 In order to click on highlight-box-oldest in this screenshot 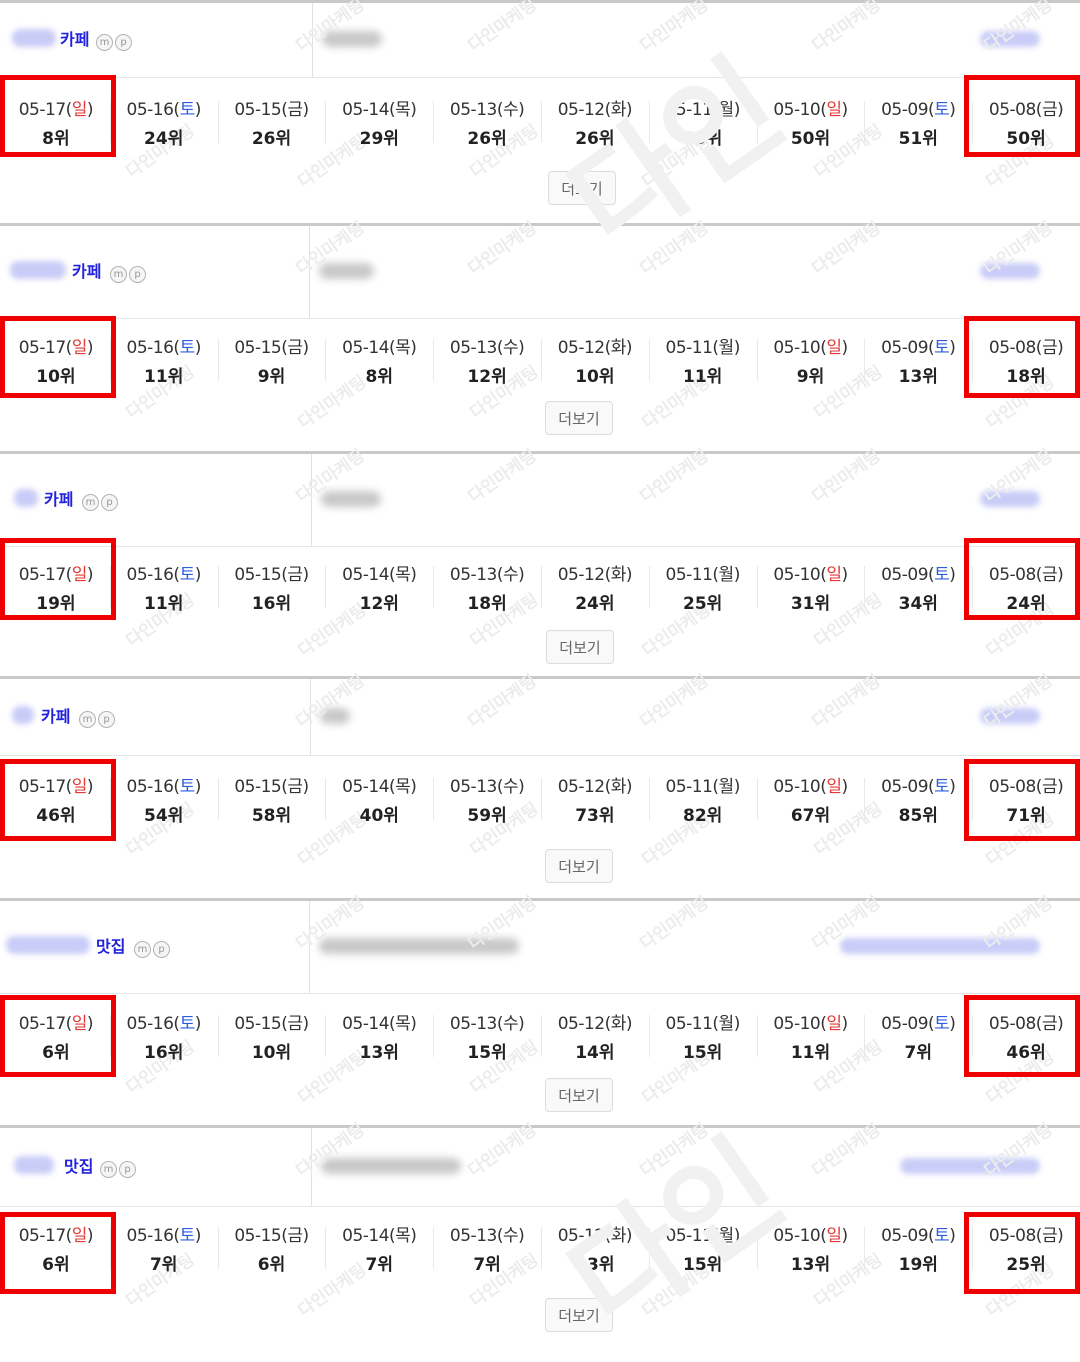, I will do `click(1022, 579)`.